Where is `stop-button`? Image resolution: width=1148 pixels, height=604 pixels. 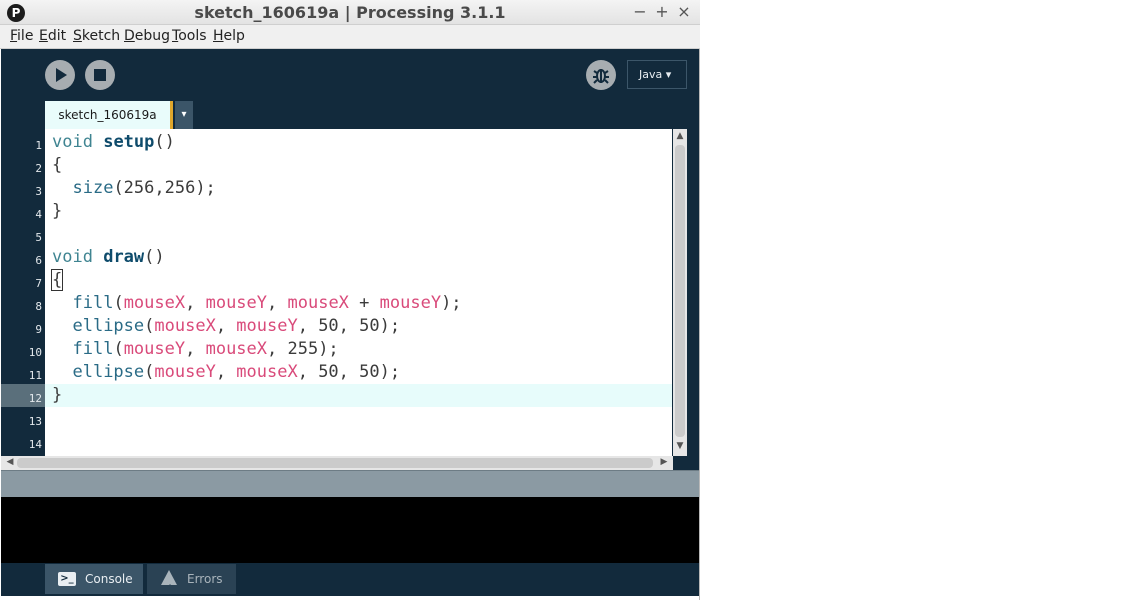
stop-button is located at coordinates (100, 75).